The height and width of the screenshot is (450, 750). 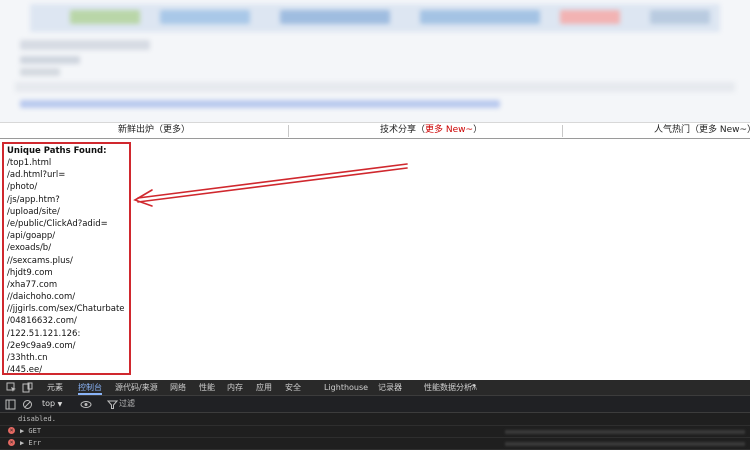 I want to click on filter-input: 过滤, so click(x=127, y=404).